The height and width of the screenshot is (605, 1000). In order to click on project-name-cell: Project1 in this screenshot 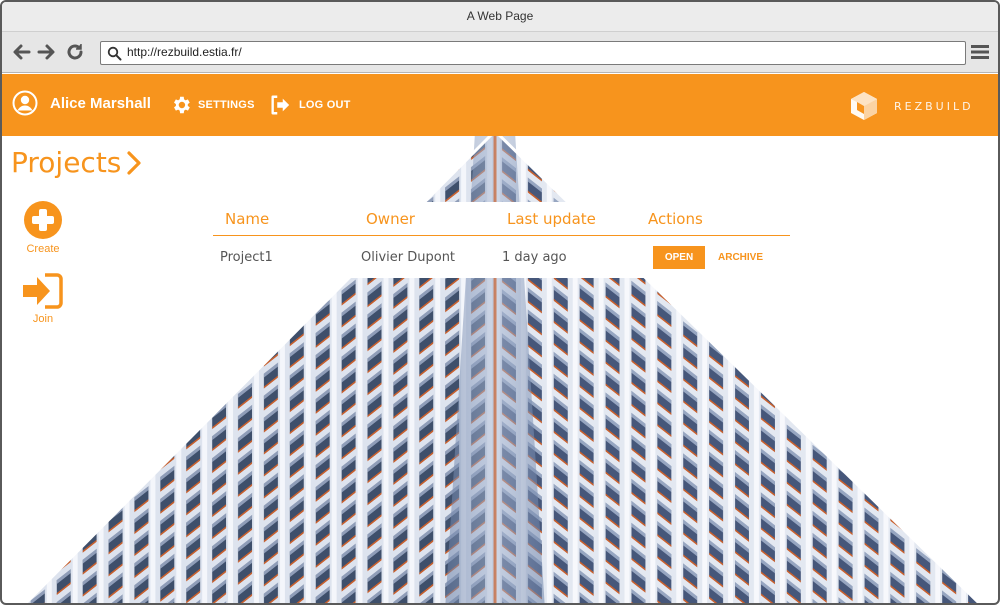, I will do `click(246, 257)`.